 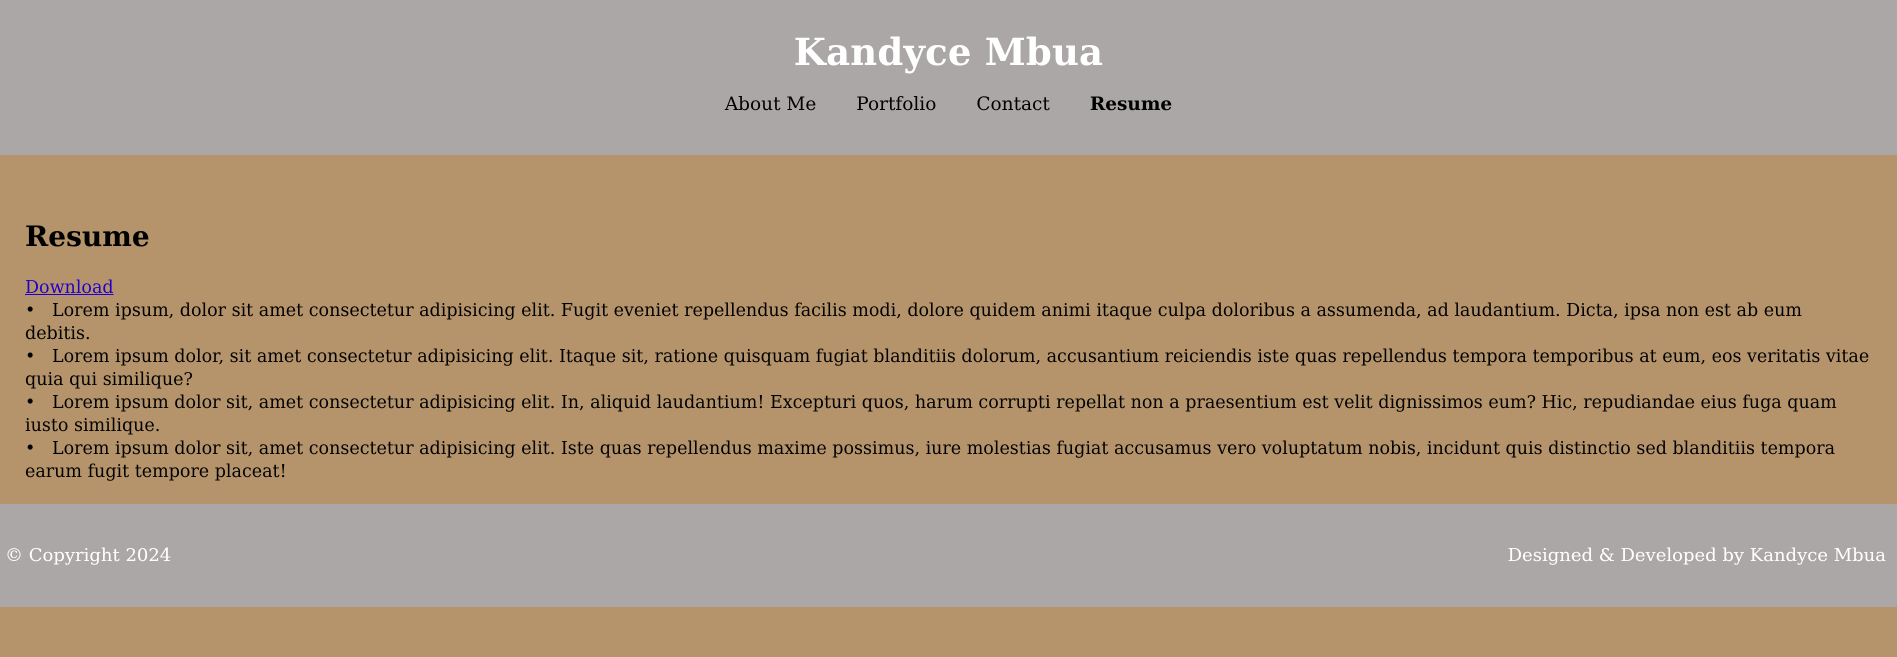 What do you see at coordinates (69, 288) in the screenshot?
I see `download-link: Download` at bounding box center [69, 288].